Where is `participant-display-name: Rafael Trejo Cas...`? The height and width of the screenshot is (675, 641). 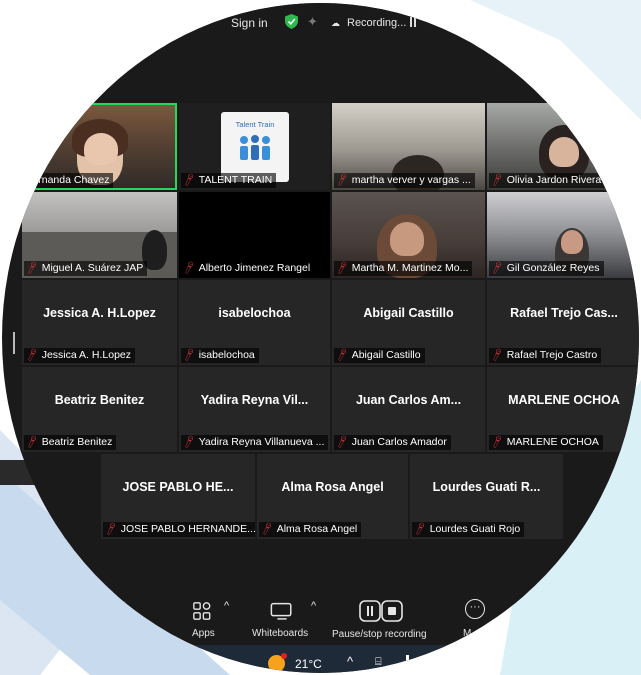 participant-display-name: Rafael Trejo Cas... is located at coordinates (564, 313).